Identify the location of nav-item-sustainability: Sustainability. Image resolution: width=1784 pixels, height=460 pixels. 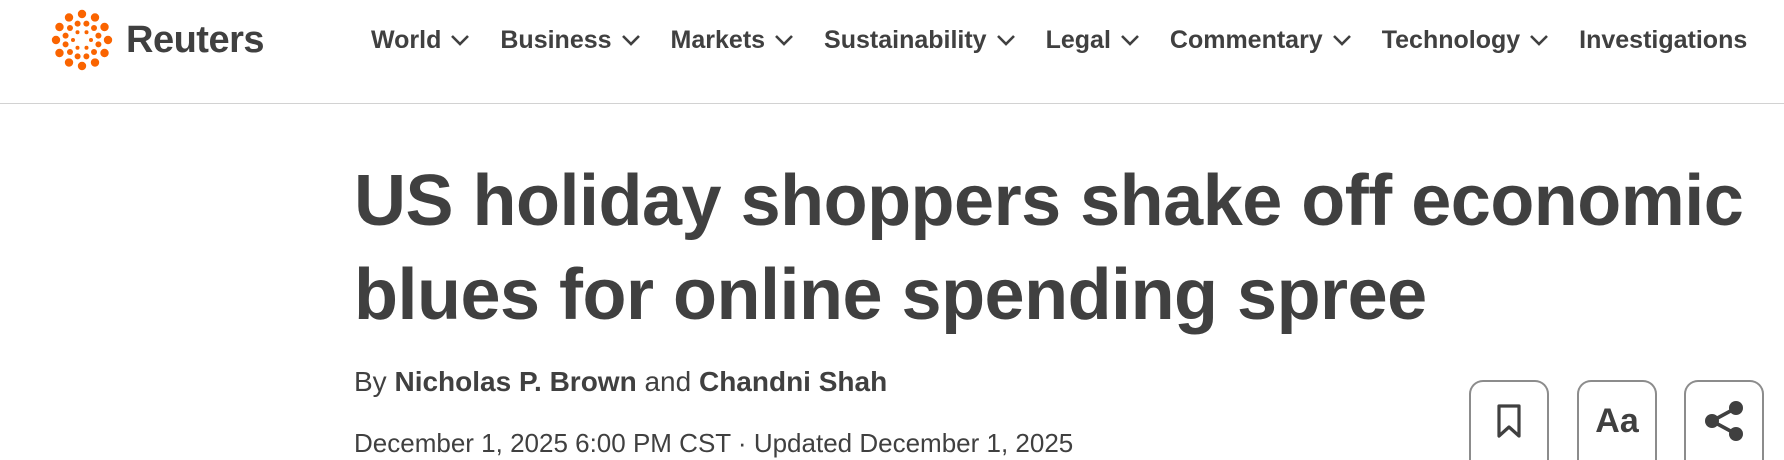
(920, 40).